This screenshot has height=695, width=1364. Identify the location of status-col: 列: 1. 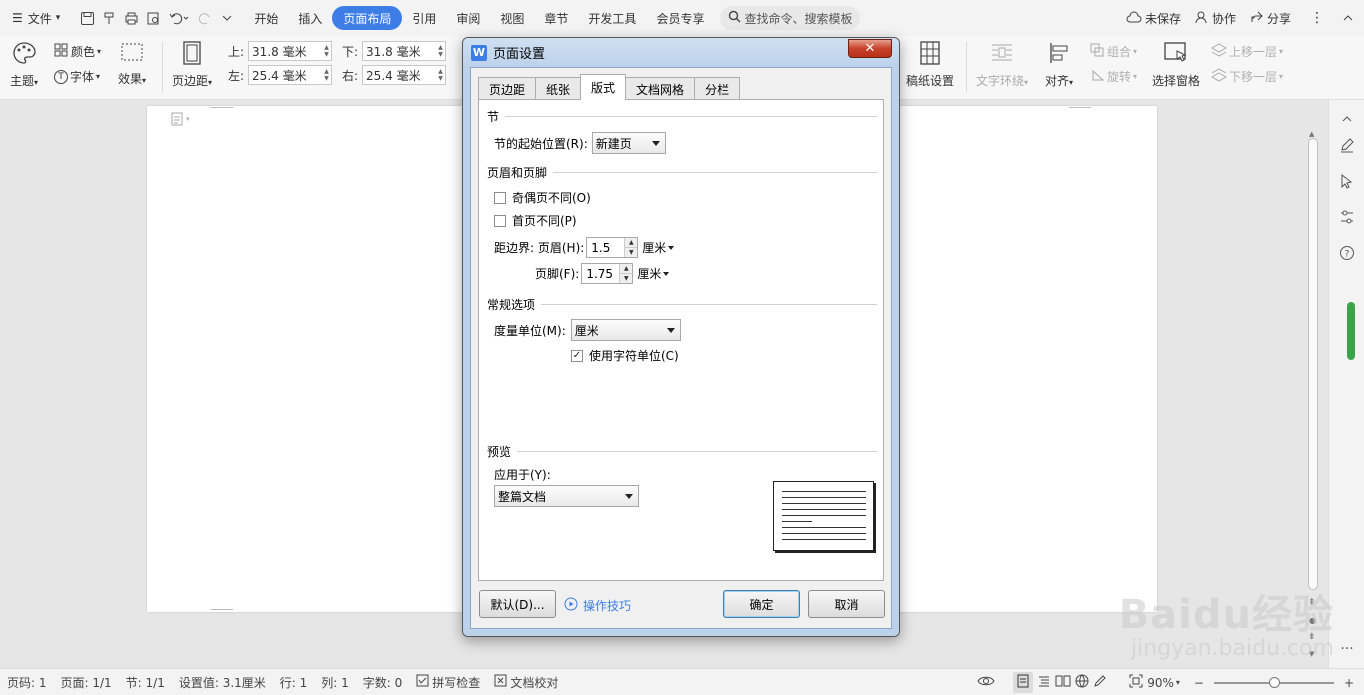
(335, 682).